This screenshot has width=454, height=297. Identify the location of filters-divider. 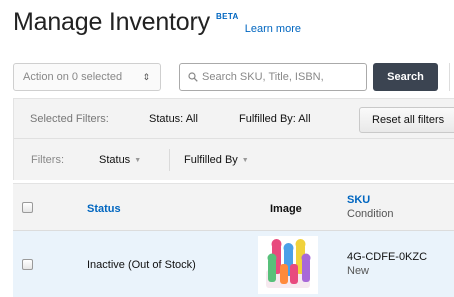
(169, 160).